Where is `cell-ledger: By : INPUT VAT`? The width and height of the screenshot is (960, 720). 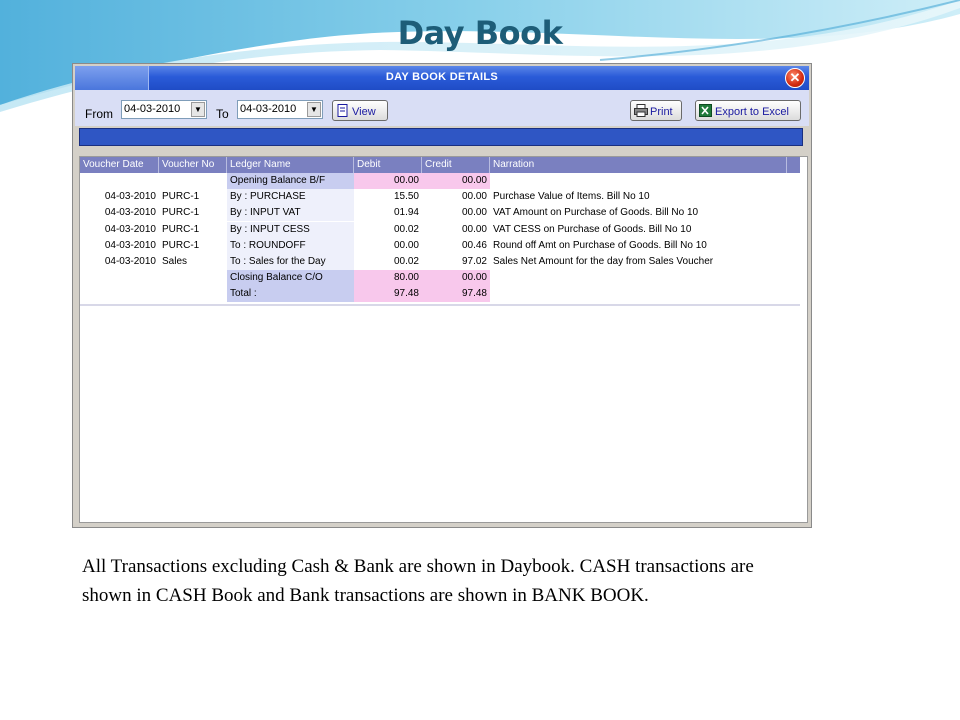 cell-ledger: By : INPUT VAT is located at coordinates (290, 213).